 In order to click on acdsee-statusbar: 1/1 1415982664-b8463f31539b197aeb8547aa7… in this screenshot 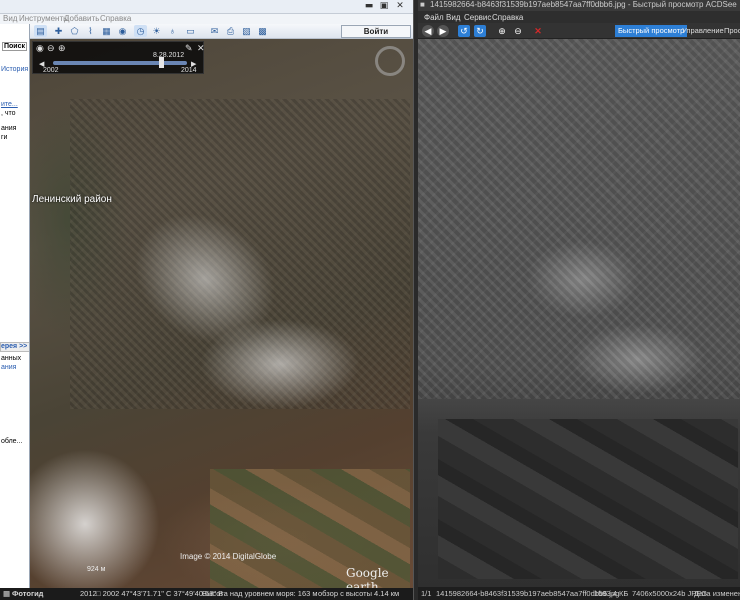, I will do `click(579, 593)`.